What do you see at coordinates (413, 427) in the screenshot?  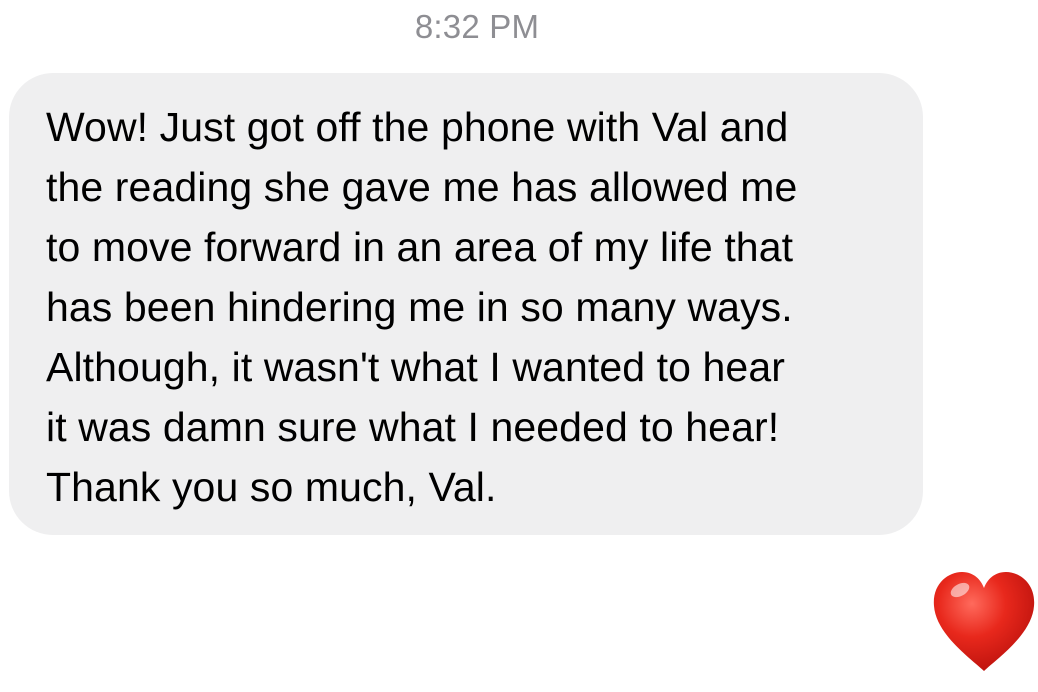 I see `message-text-line: it was damn sure what I needed to hear!` at bounding box center [413, 427].